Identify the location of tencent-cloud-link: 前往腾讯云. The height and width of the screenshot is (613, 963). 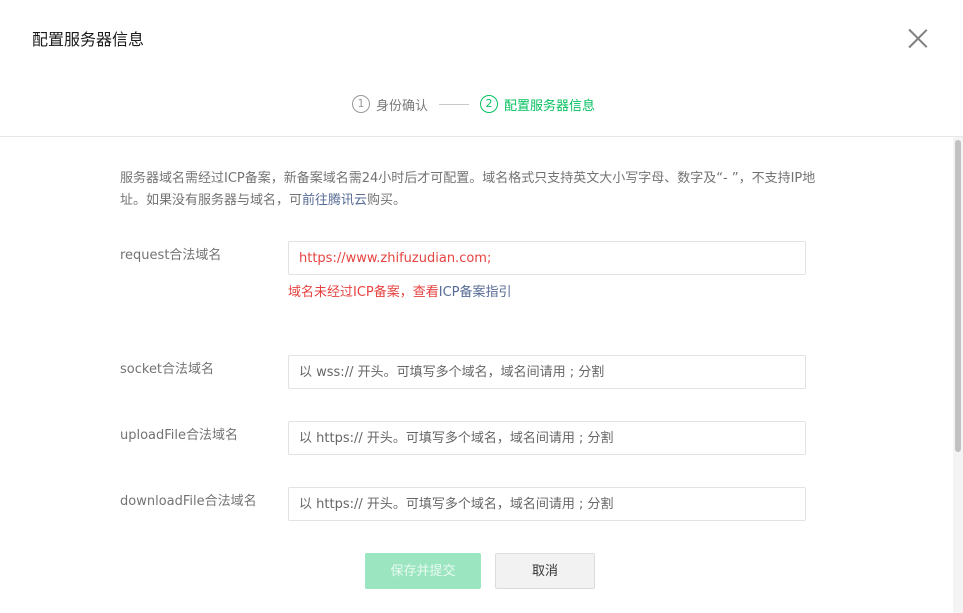
(334, 200).